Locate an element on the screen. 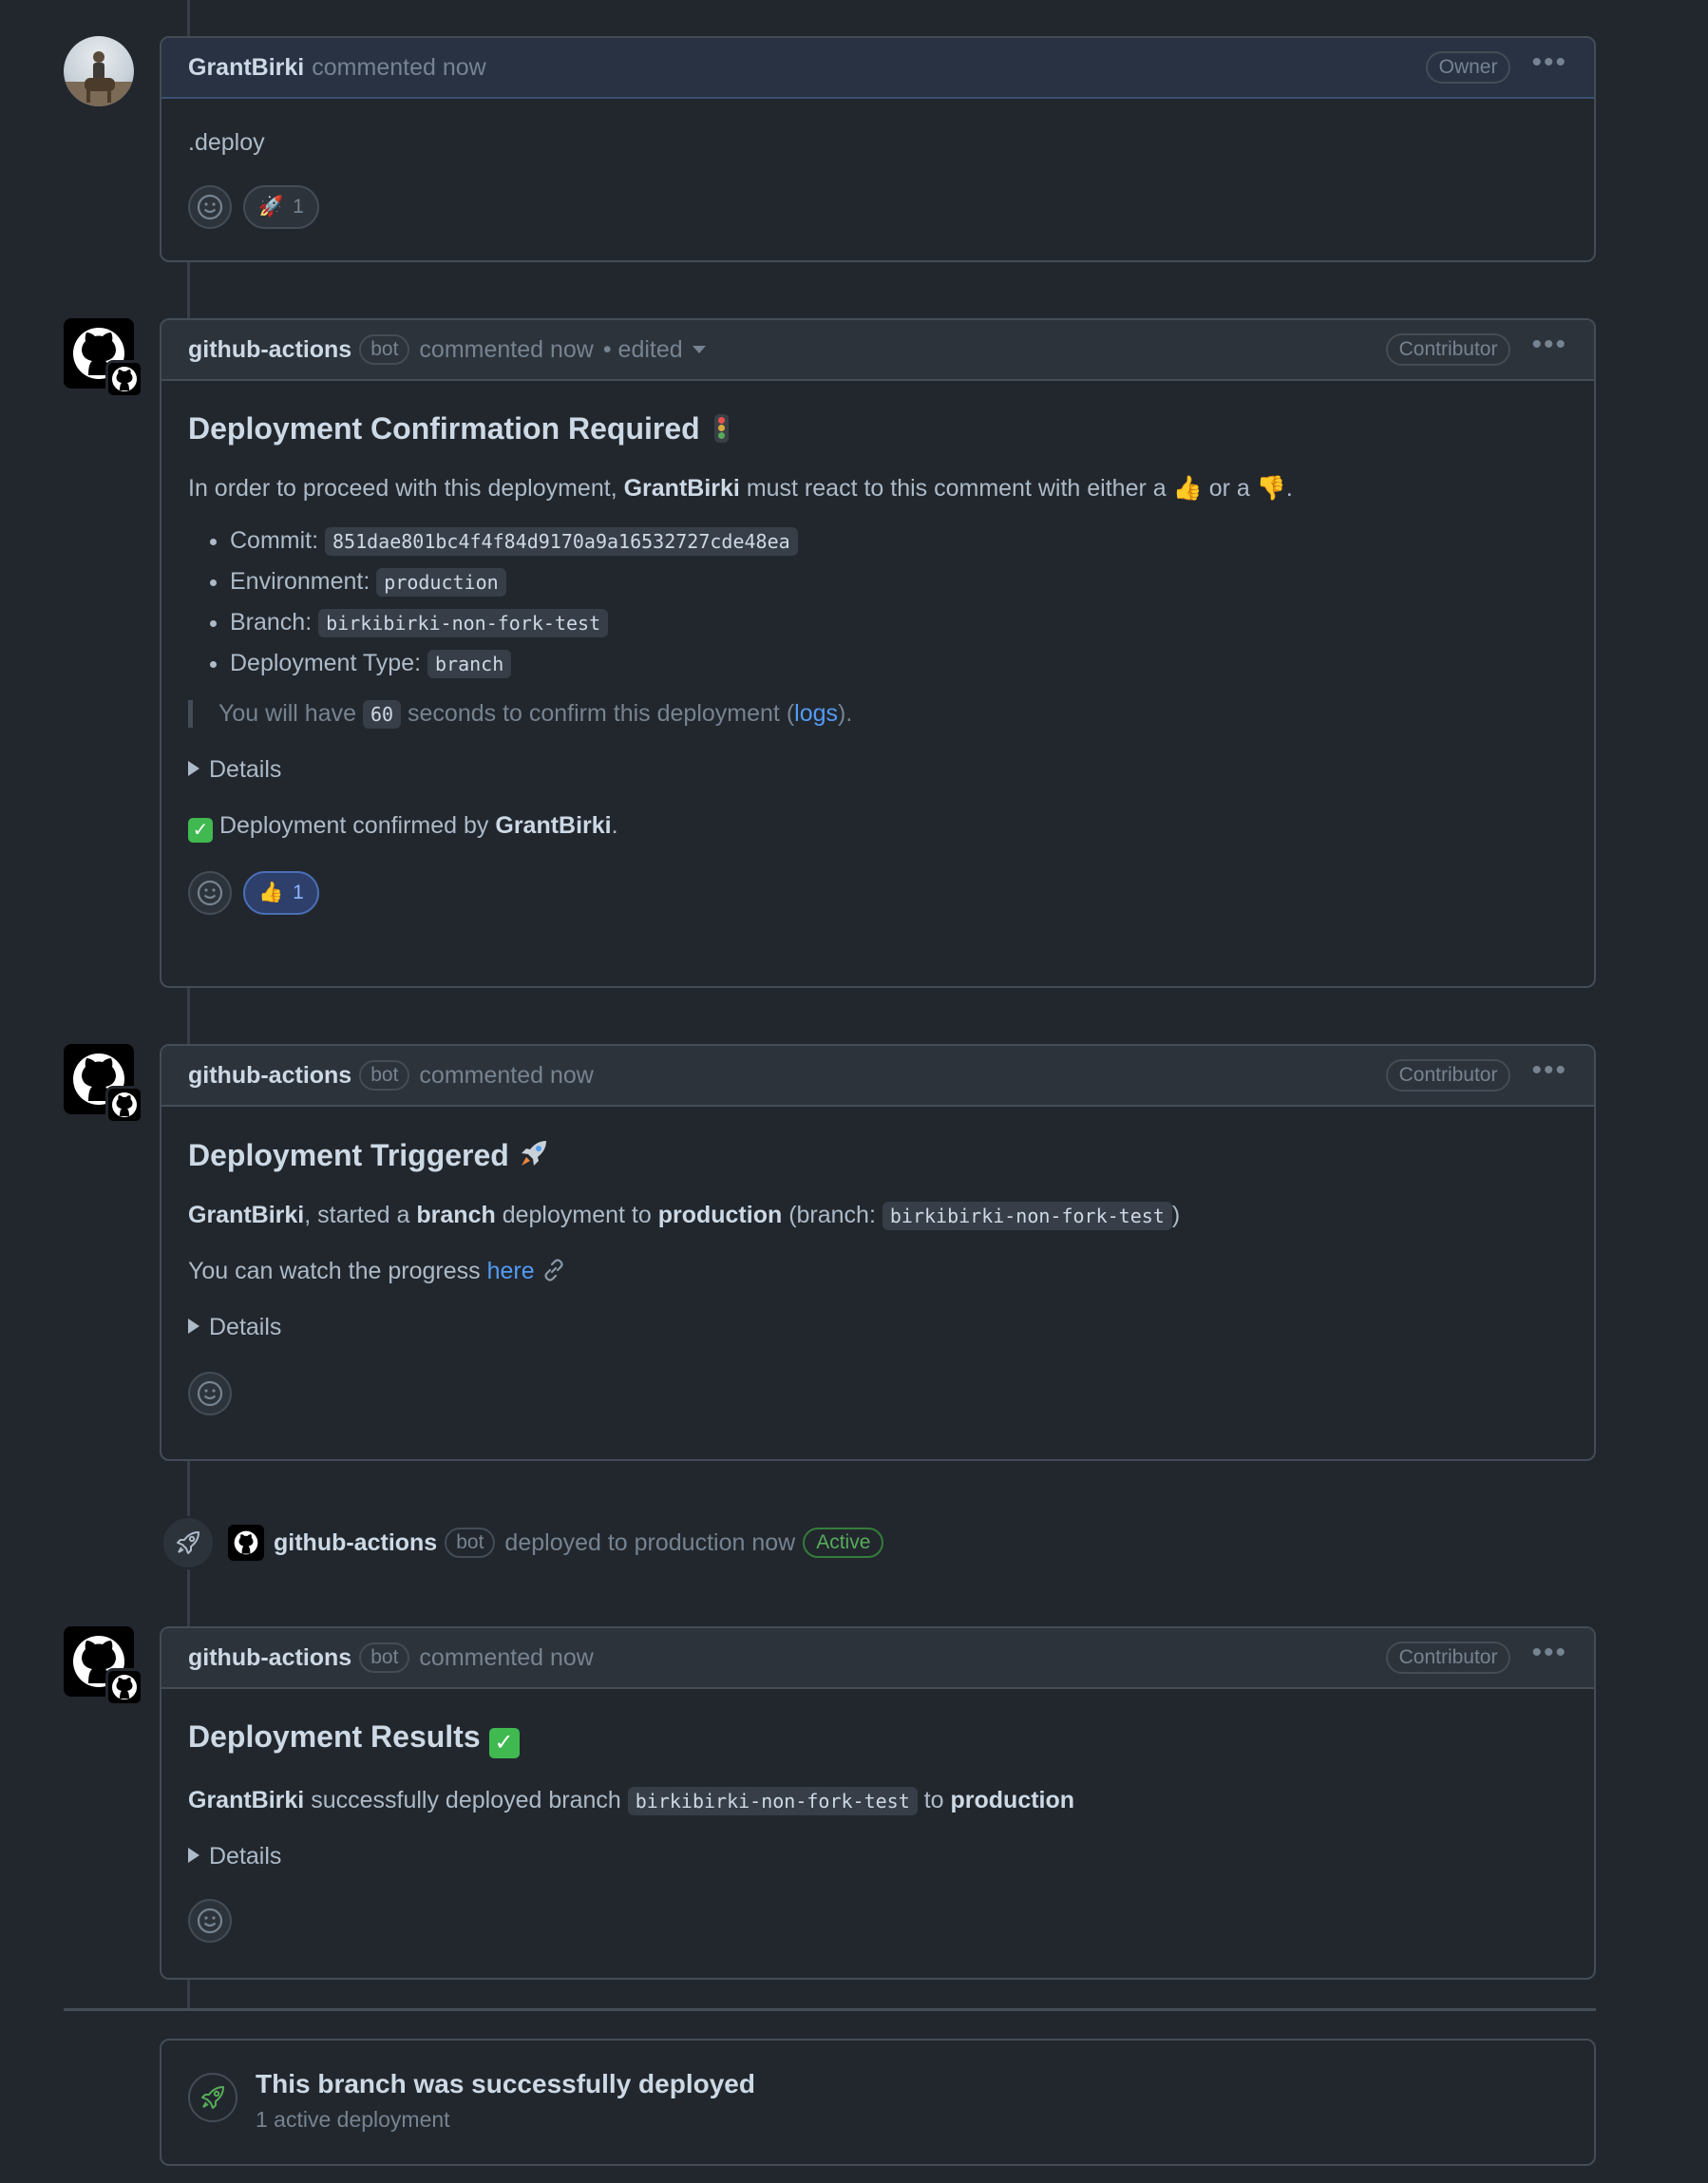  status-badge: Active is located at coordinates (843, 1543).